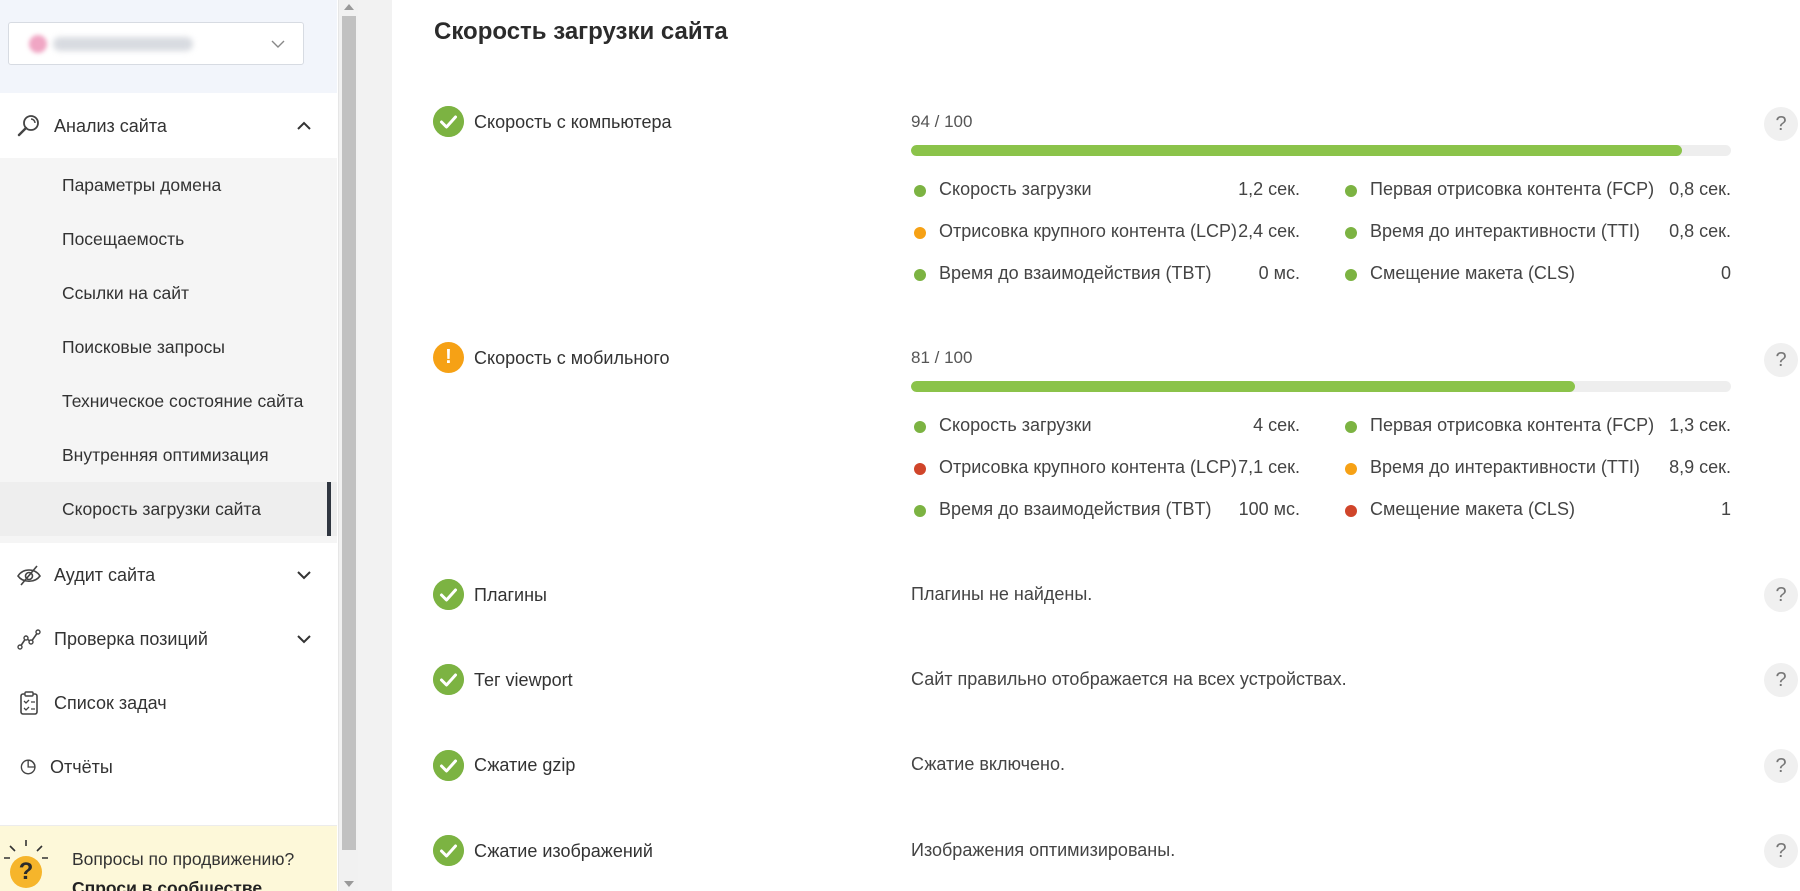 The height and width of the screenshot is (891, 1800). Describe the element at coordinates (1536, 469) in the screenshot. I see `mobile-metric: Время до интерактивности (TTI) 8,9 сек.` at that location.